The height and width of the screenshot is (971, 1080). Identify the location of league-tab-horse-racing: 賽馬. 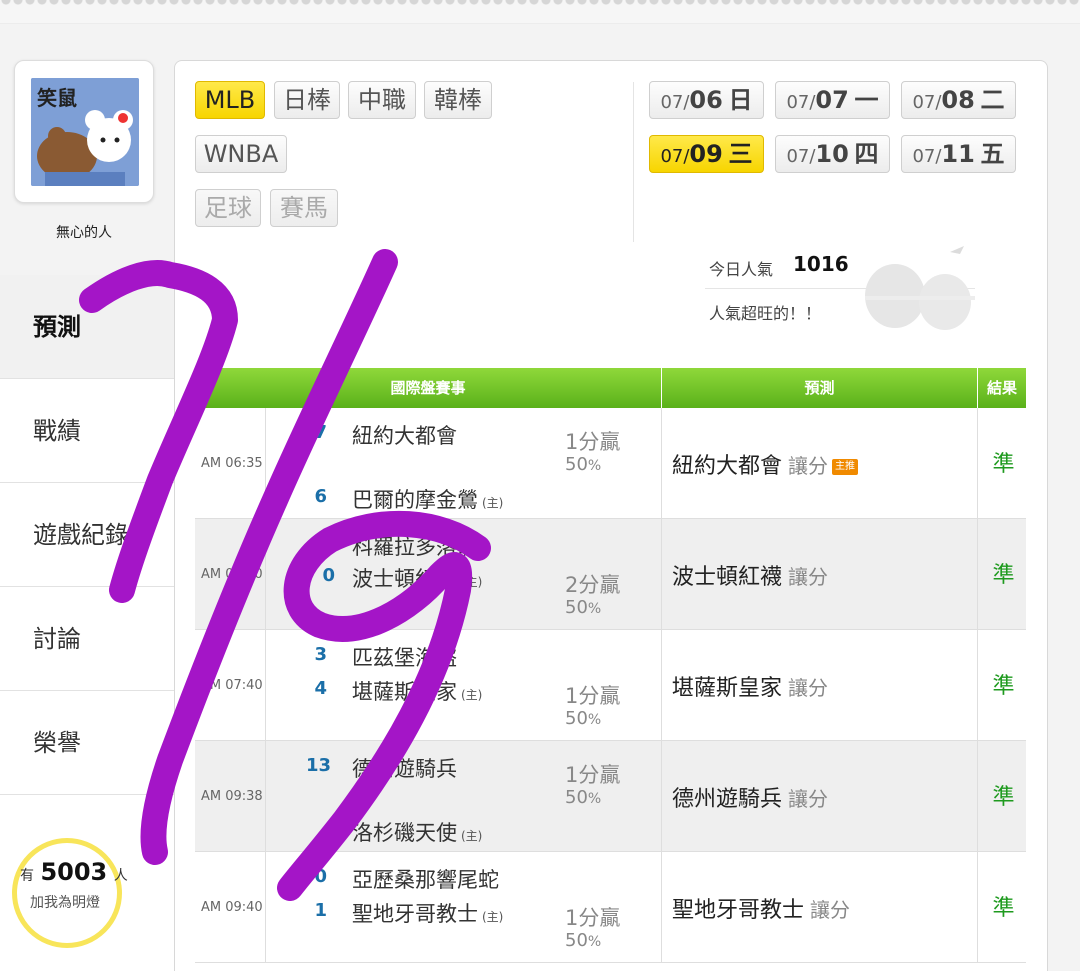
(304, 208).